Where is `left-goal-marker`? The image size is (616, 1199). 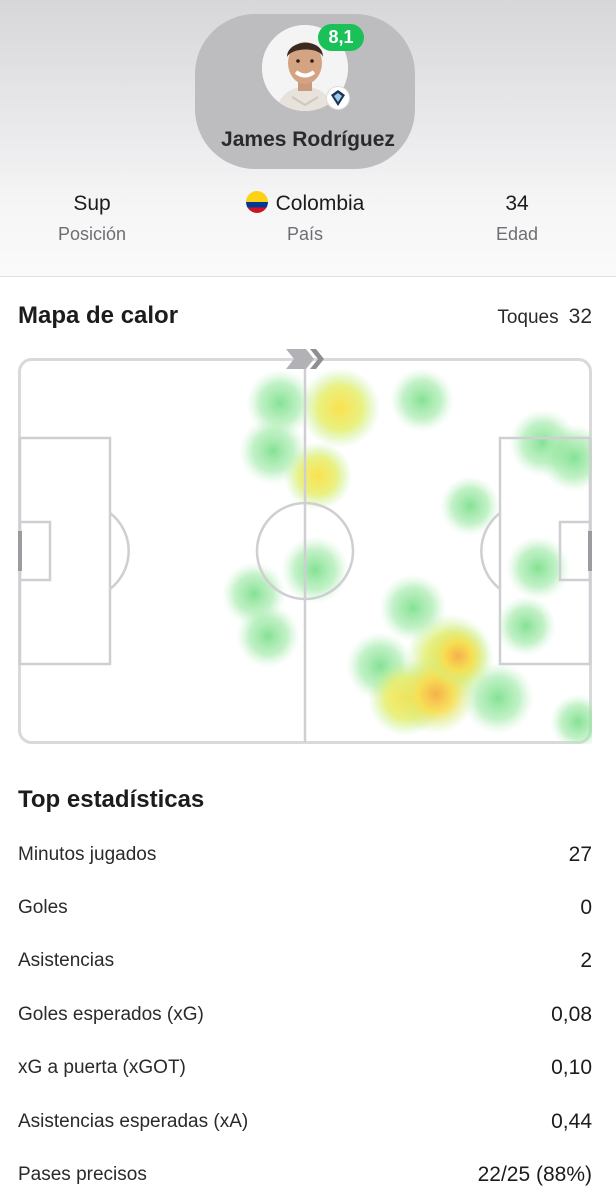
left-goal-marker is located at coordinates (20, 551).